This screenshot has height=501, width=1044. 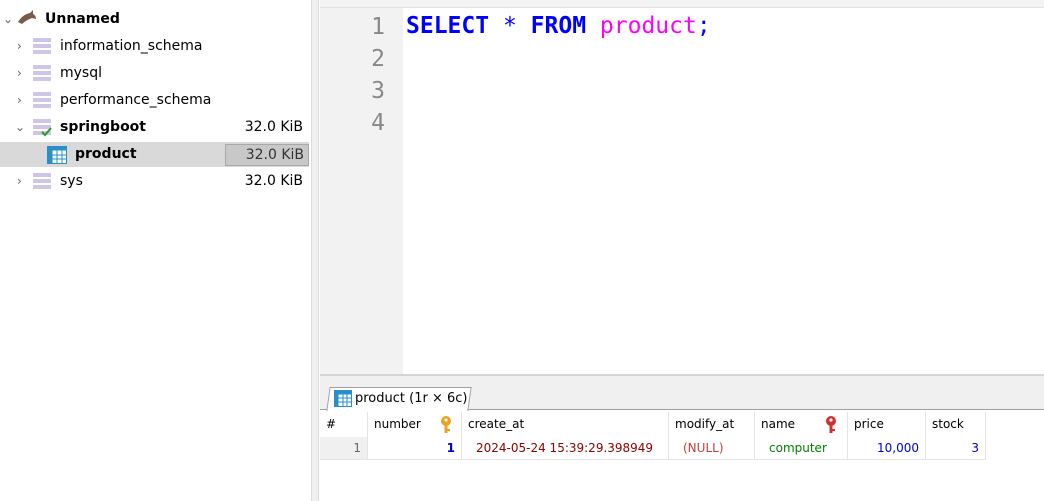 What do you see at coordinates (801, 448) in the screenshot?
I see `cell-name: computer` at bounding box center [801, 448].